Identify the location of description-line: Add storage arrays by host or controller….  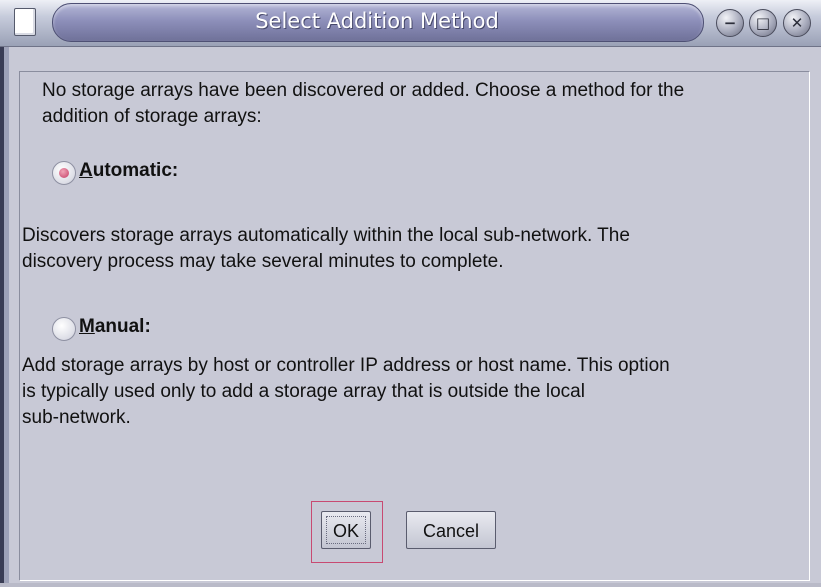
(346, 365).